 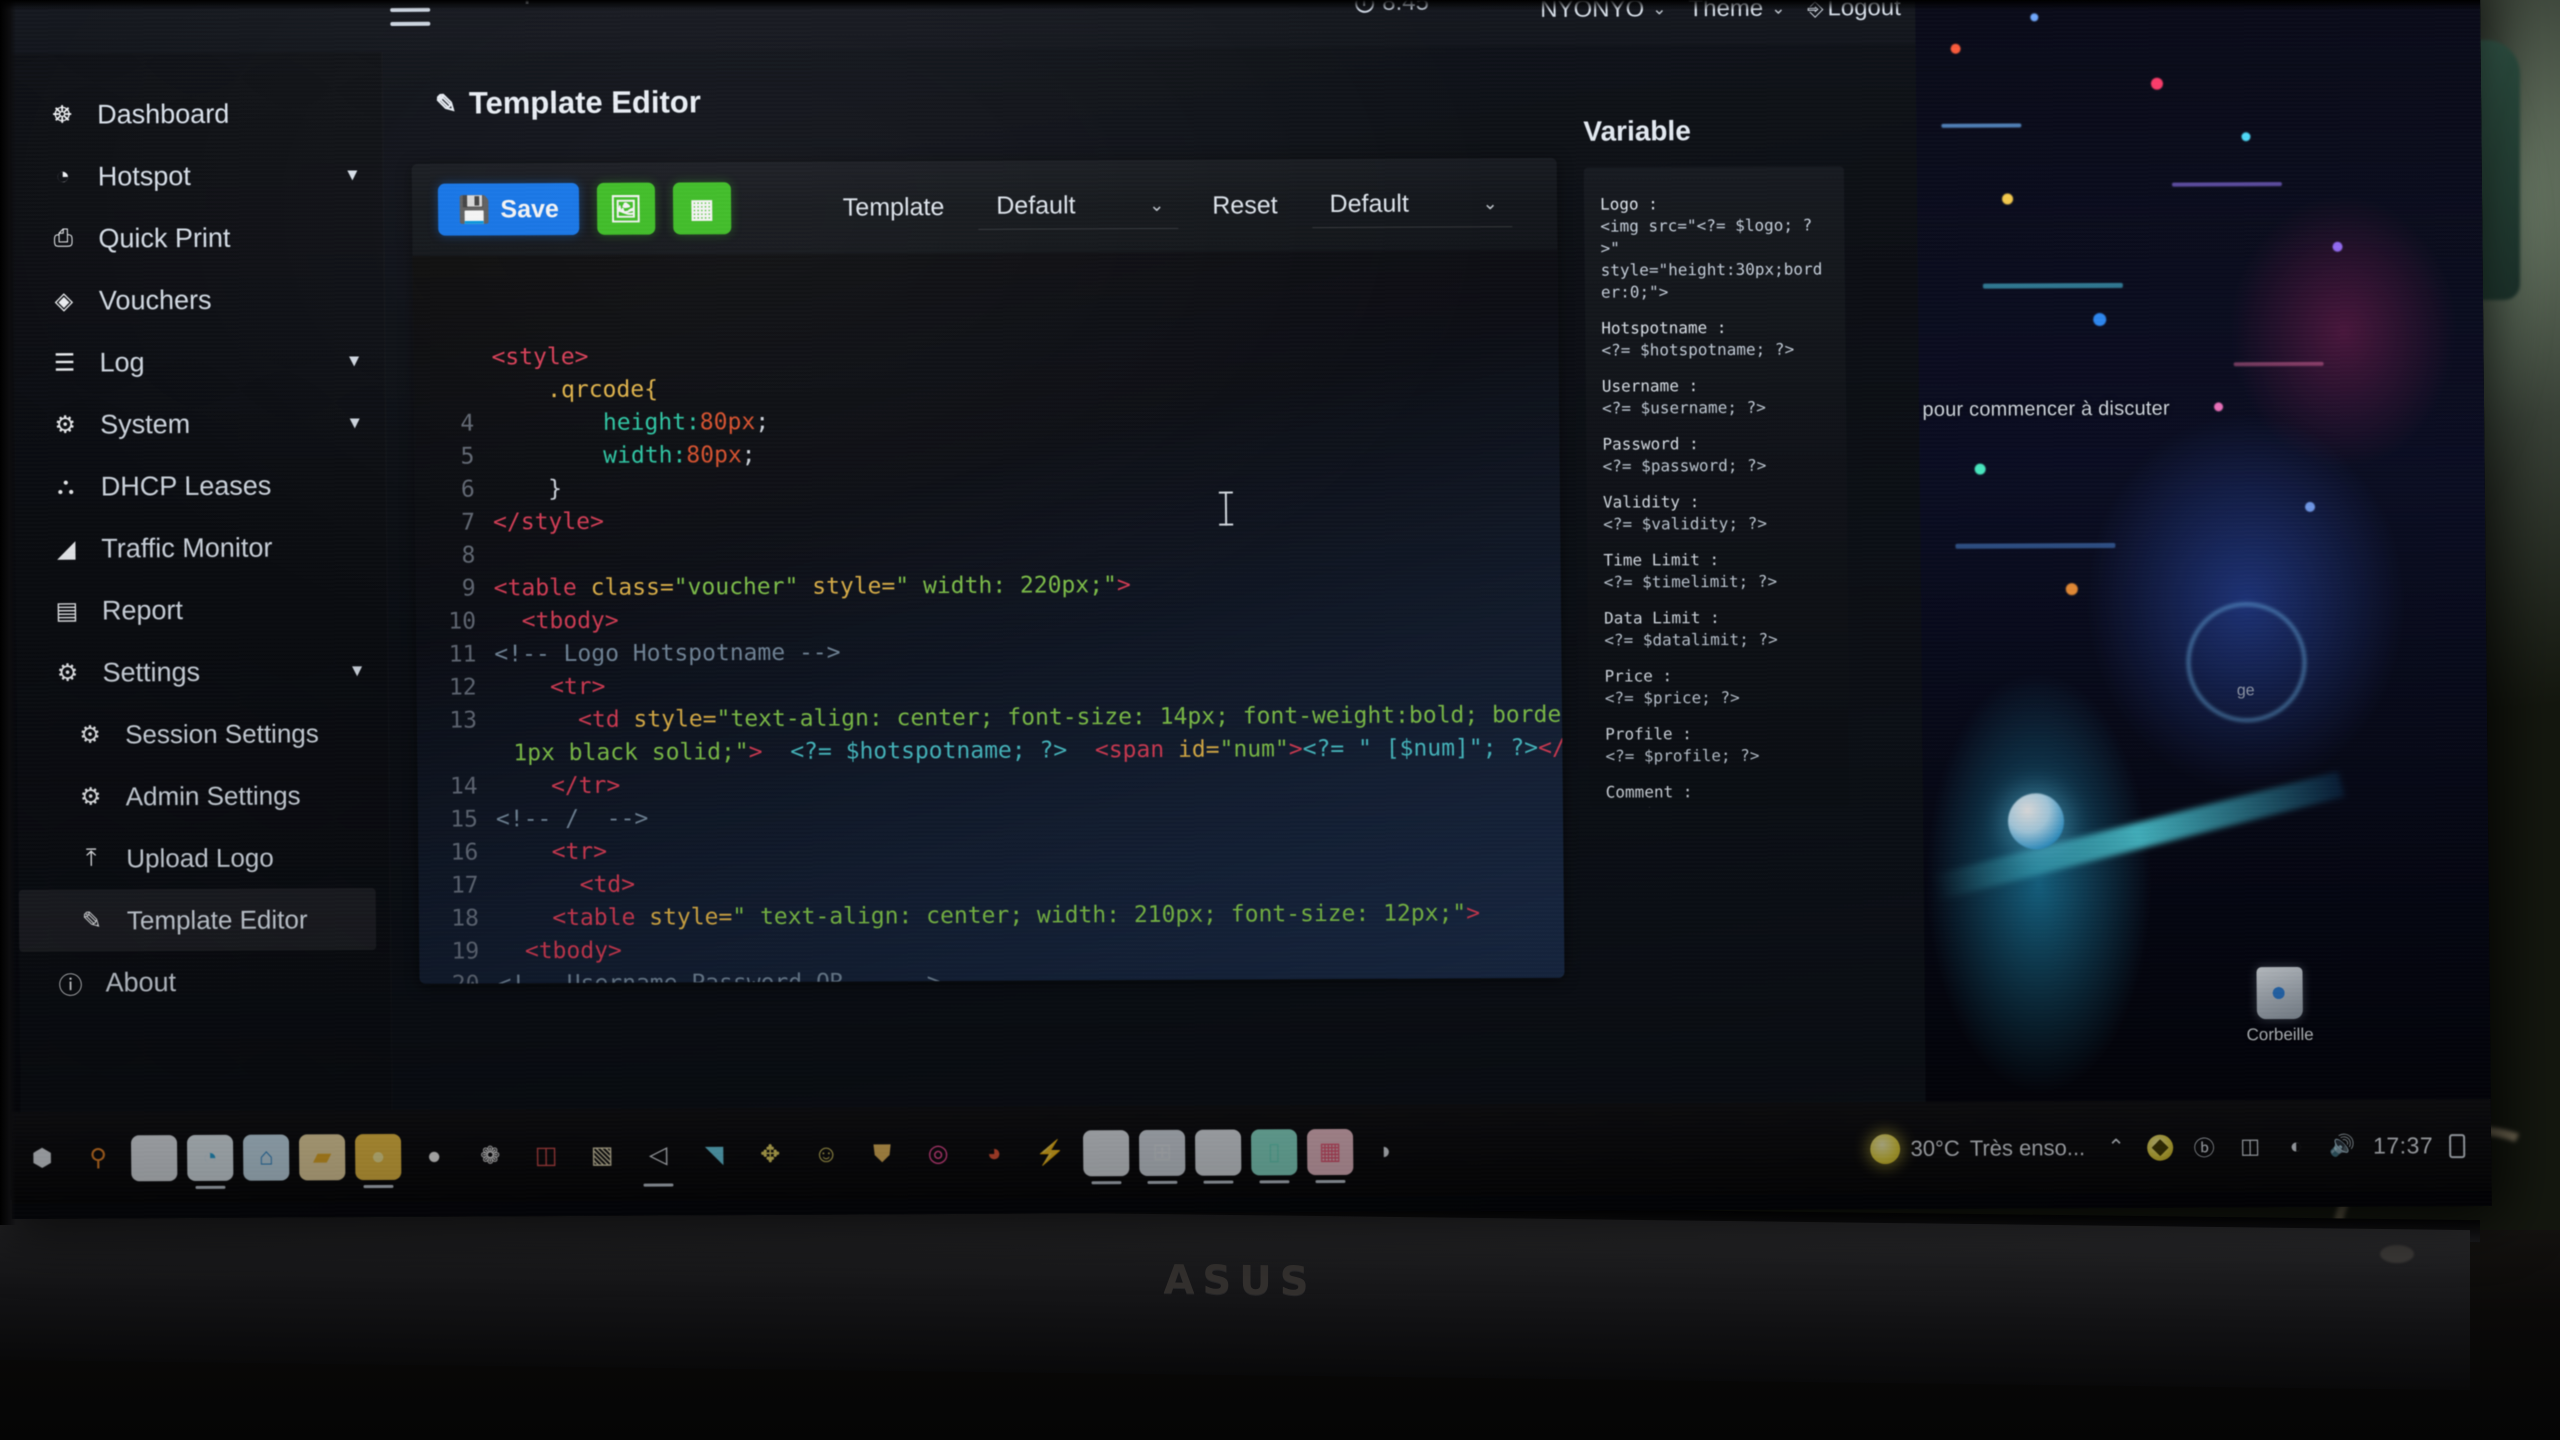 I want to click on network-tool-icon: ✥, so click(x=770, y=1154).